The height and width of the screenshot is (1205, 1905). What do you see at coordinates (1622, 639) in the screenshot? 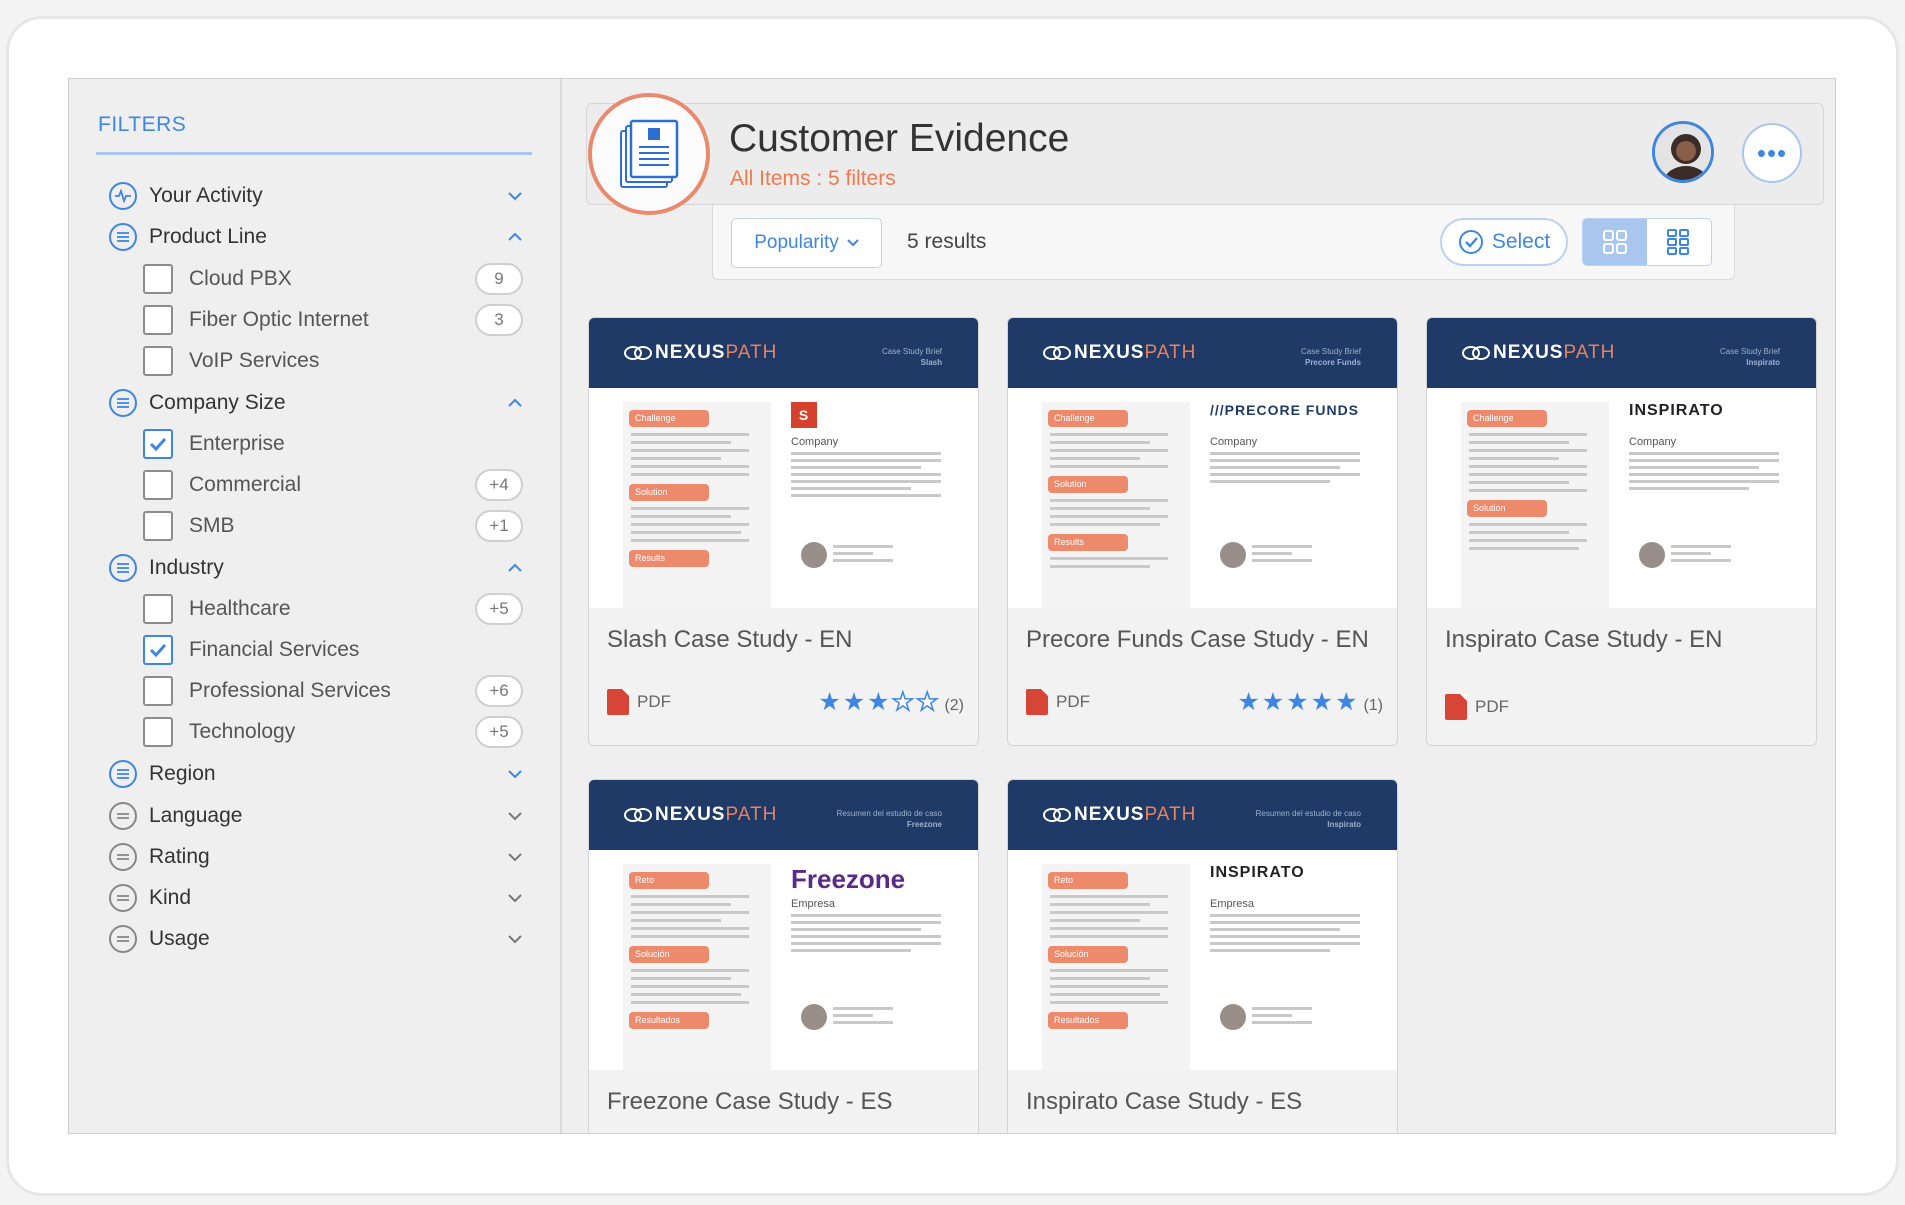
I see `card-title: Inspirato Case Study - EN` at bounding box center [1622, 639].